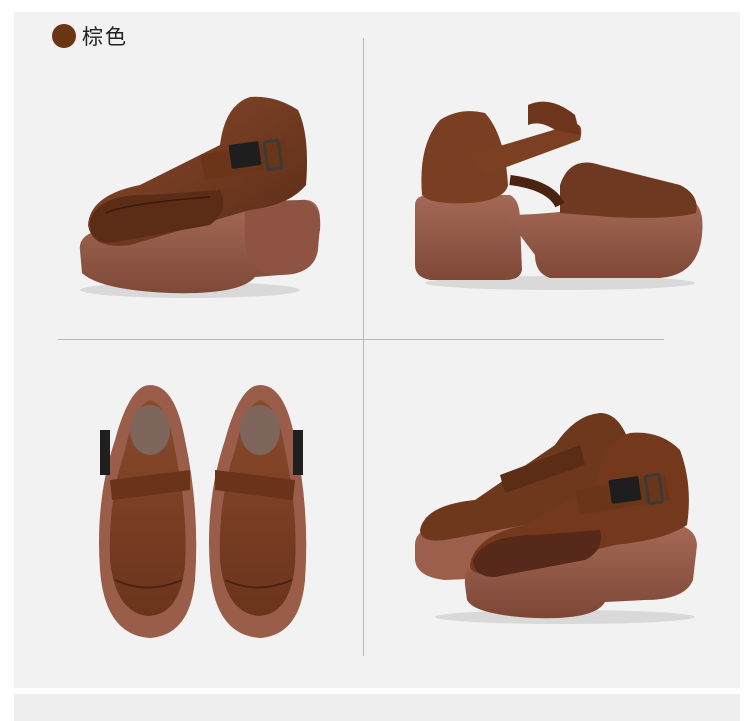 The height and width of the screenshot is (721, 750). What do you see at coordinates (200, 197) in the screenshot?
I see `shoe-photo-front-left` at bounding box center [200, 197].